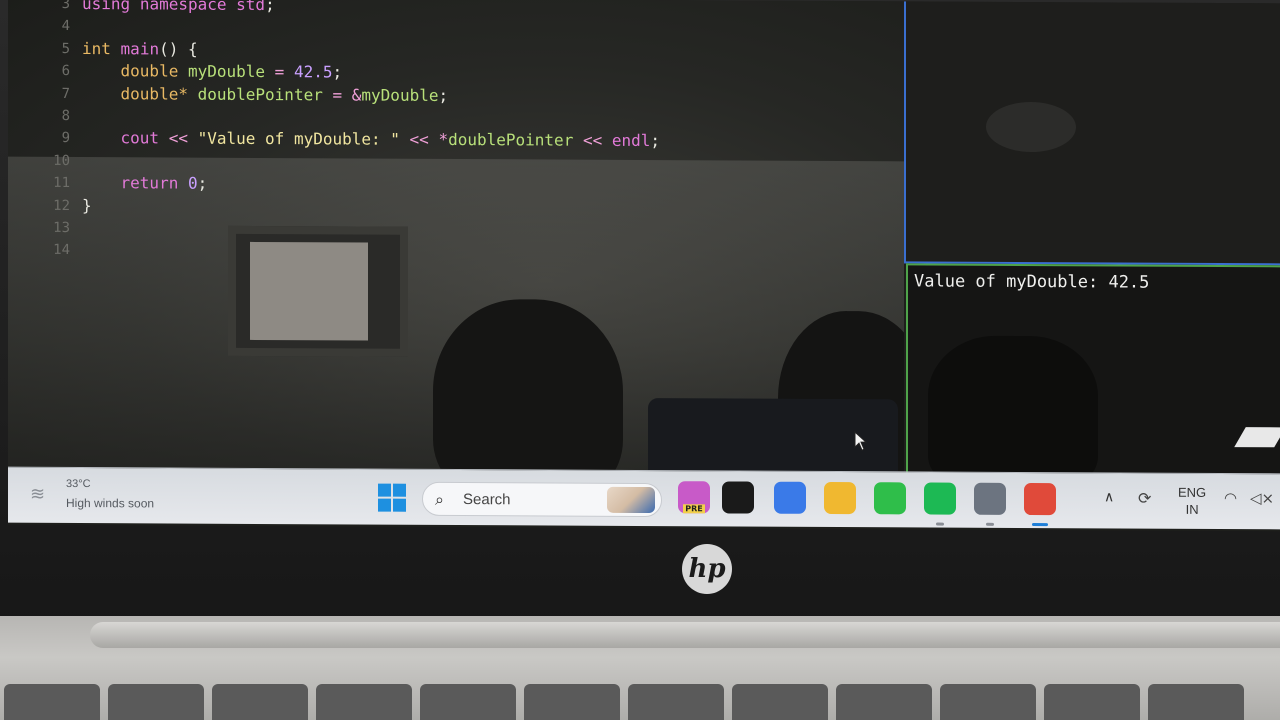 Image resolution: width=1280 pixels, height=720 pixels. Describe the element at coordinates (790, 497) in the screenshot. I see `meet-icon` at that location.